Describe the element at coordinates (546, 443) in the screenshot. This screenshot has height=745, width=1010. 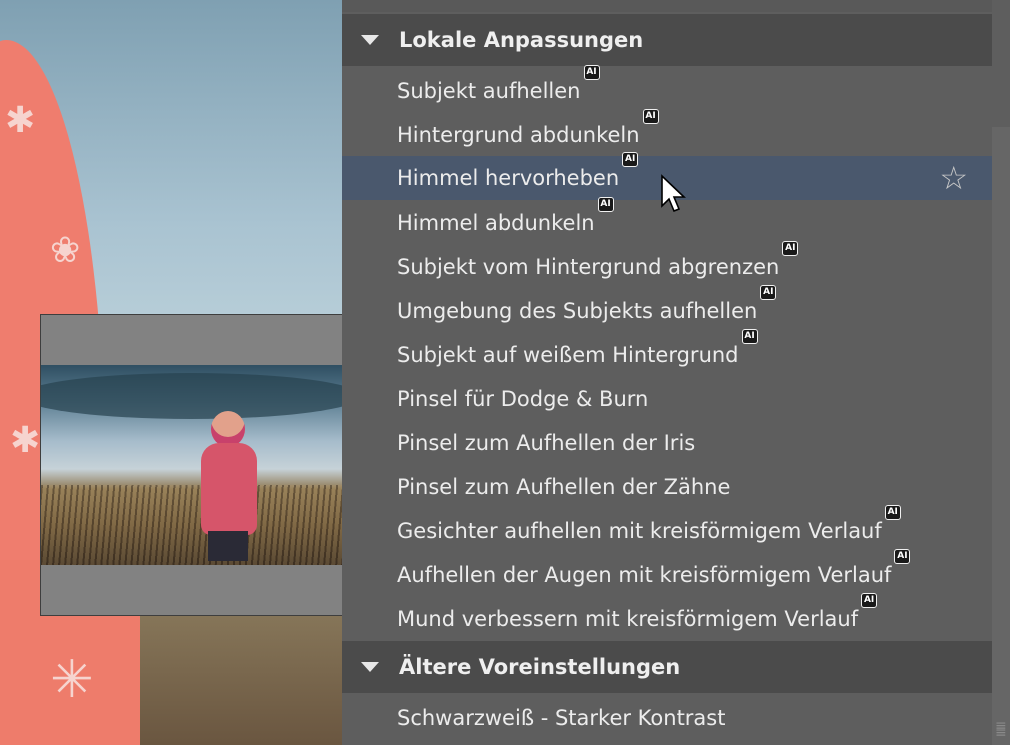
I see `preset-label: Pinsel zum Aufhellen der Iris` at that location.